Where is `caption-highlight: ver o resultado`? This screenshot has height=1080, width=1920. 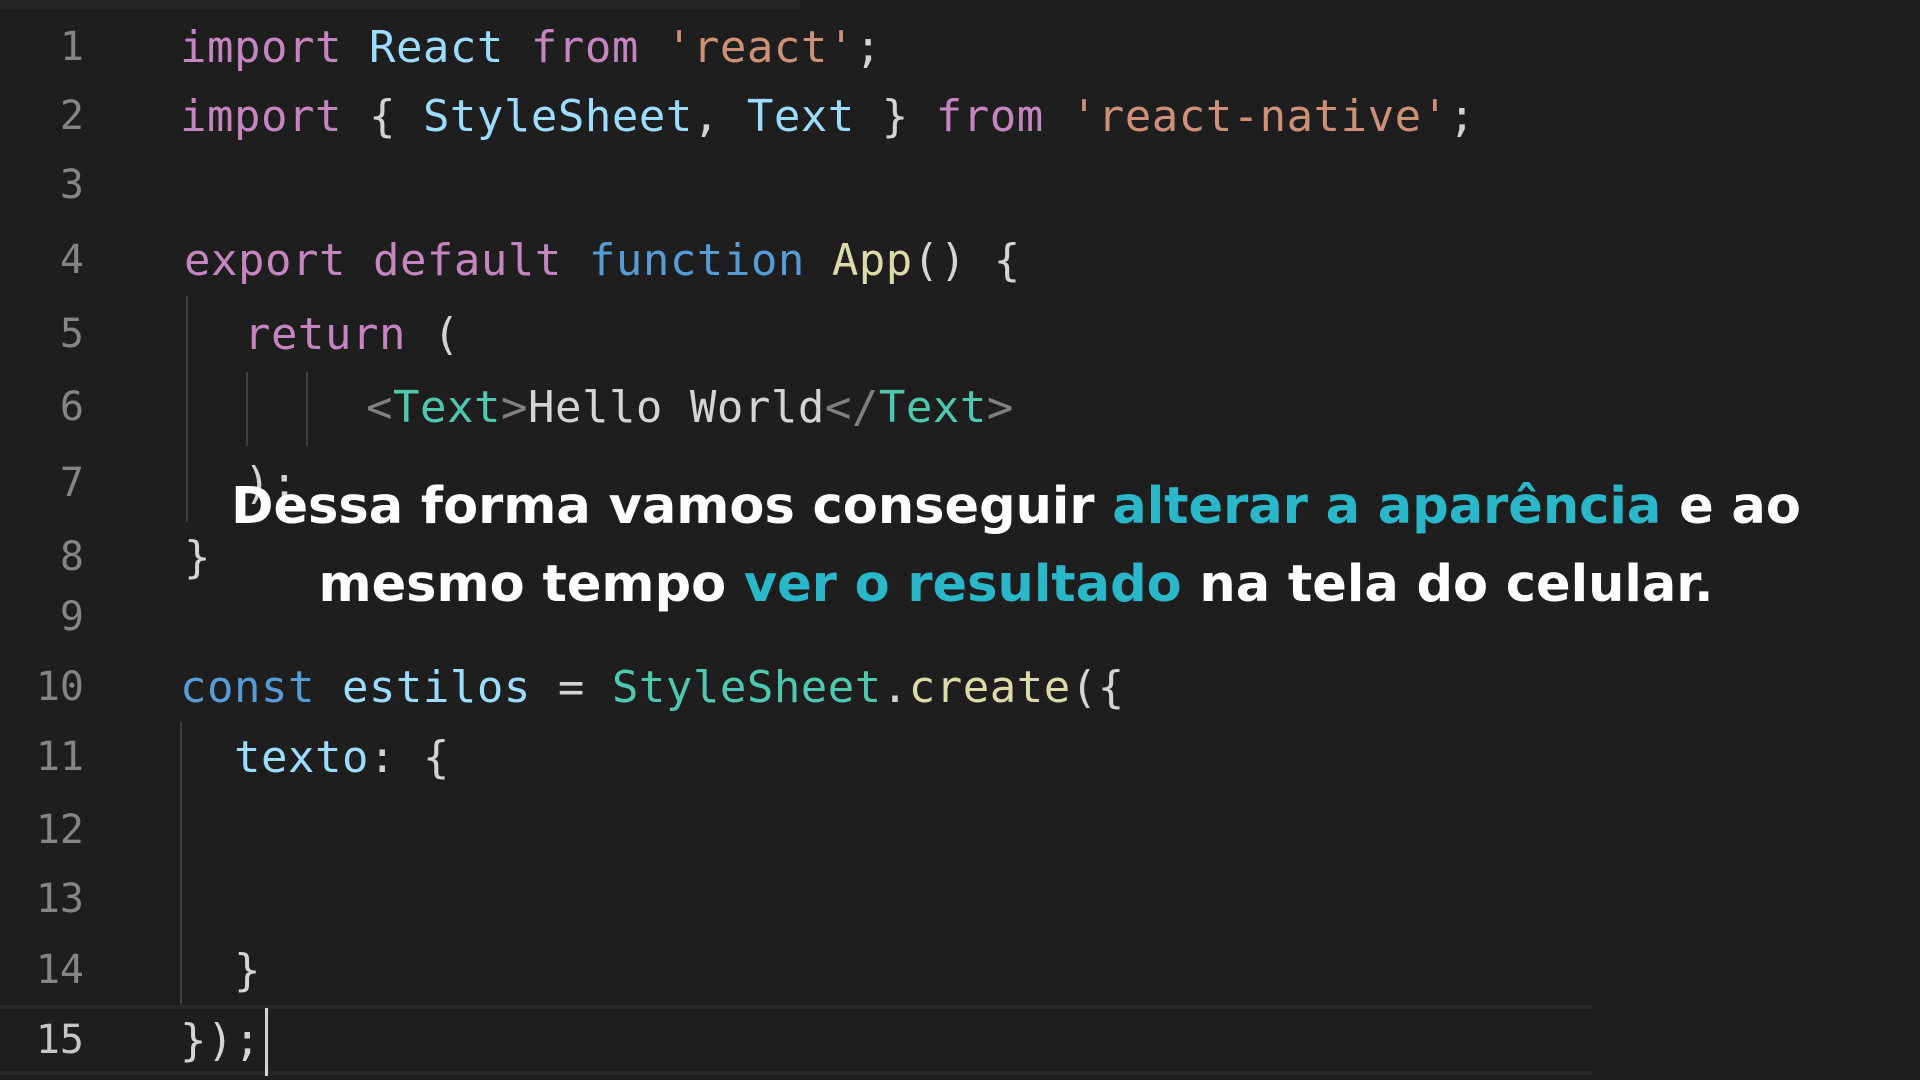 caption-highlight: ver o resultado is located at coordinates (962, 584).